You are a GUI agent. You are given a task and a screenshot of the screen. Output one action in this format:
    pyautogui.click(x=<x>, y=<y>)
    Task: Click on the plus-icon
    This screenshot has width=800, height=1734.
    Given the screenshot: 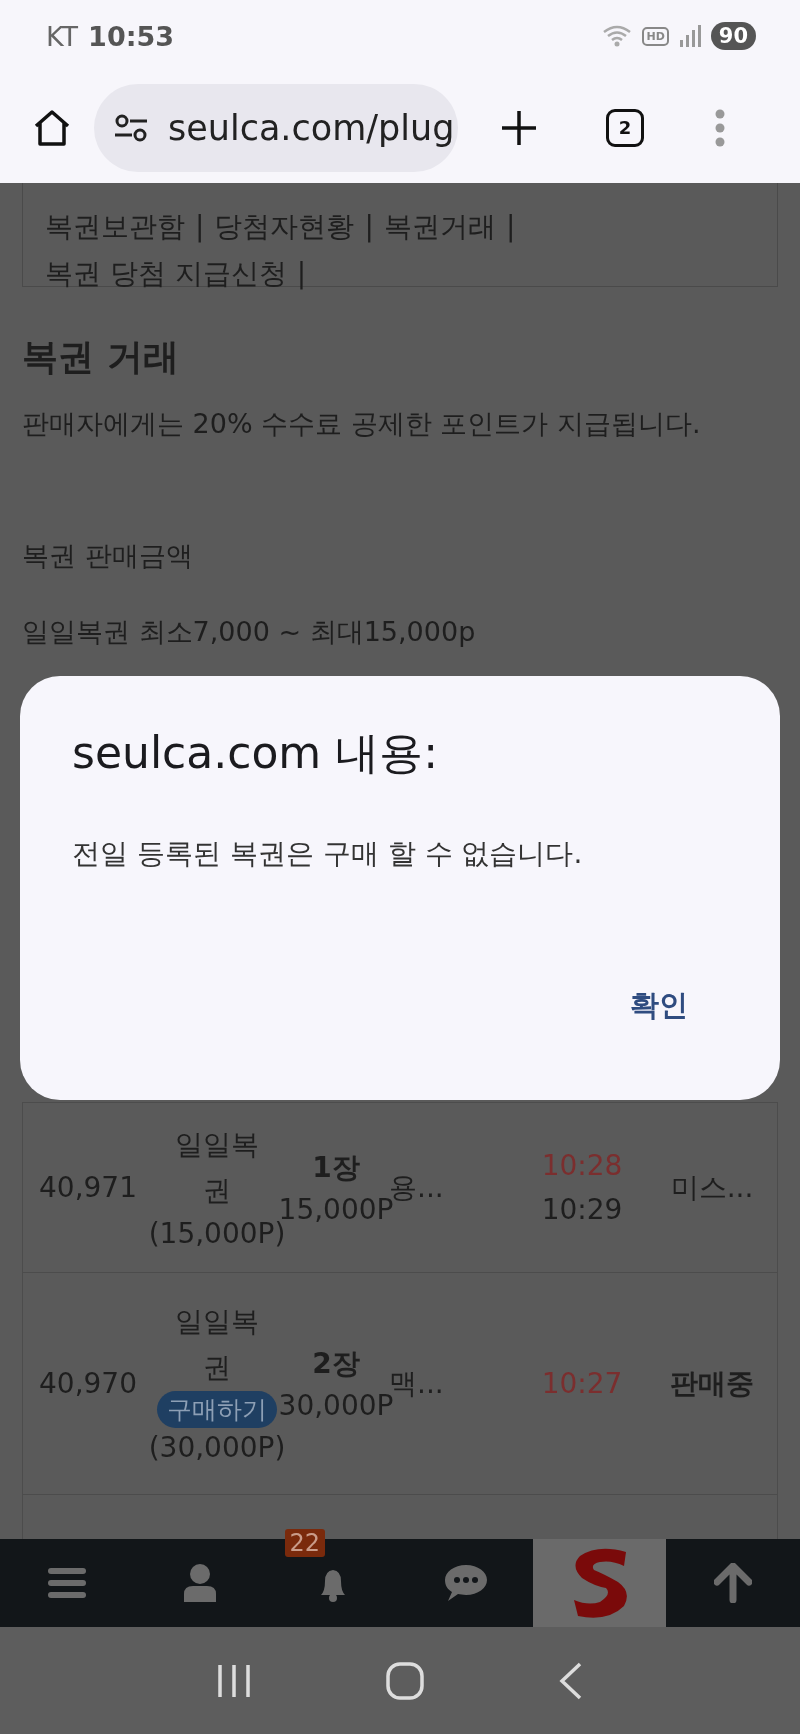 What is the action you would take?
    pyautogui.click(x=519, y=127)
    